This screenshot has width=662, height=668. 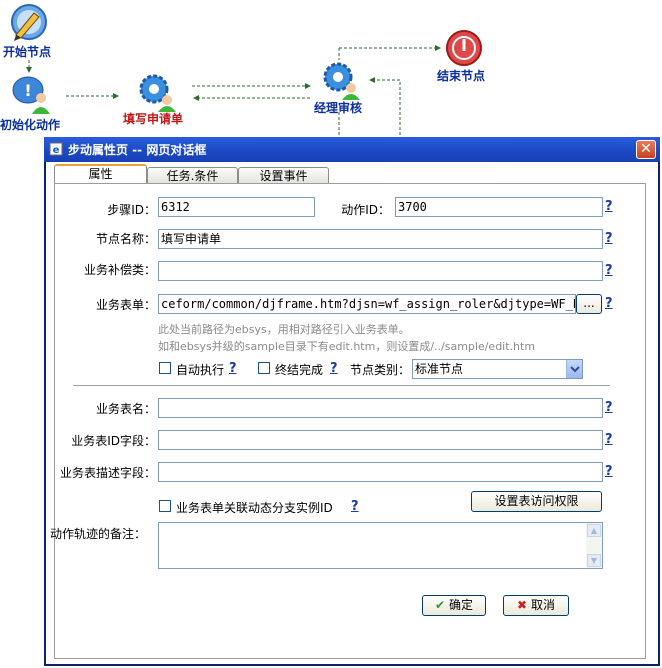 What do you see at coordinates (153, 118) in the screenshot?
I see `node-label-fill-form: 填写申请单` at bounding box center [153, 118].